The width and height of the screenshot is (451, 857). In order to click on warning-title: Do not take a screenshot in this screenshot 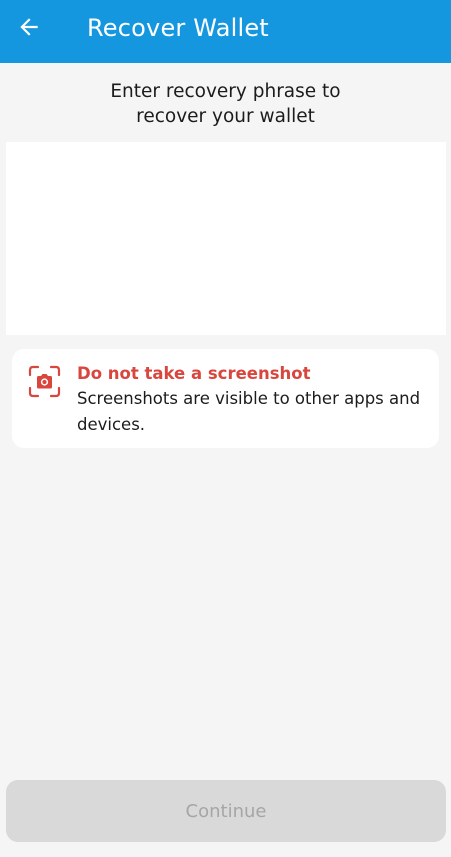, I will do `click(194, 373)`.